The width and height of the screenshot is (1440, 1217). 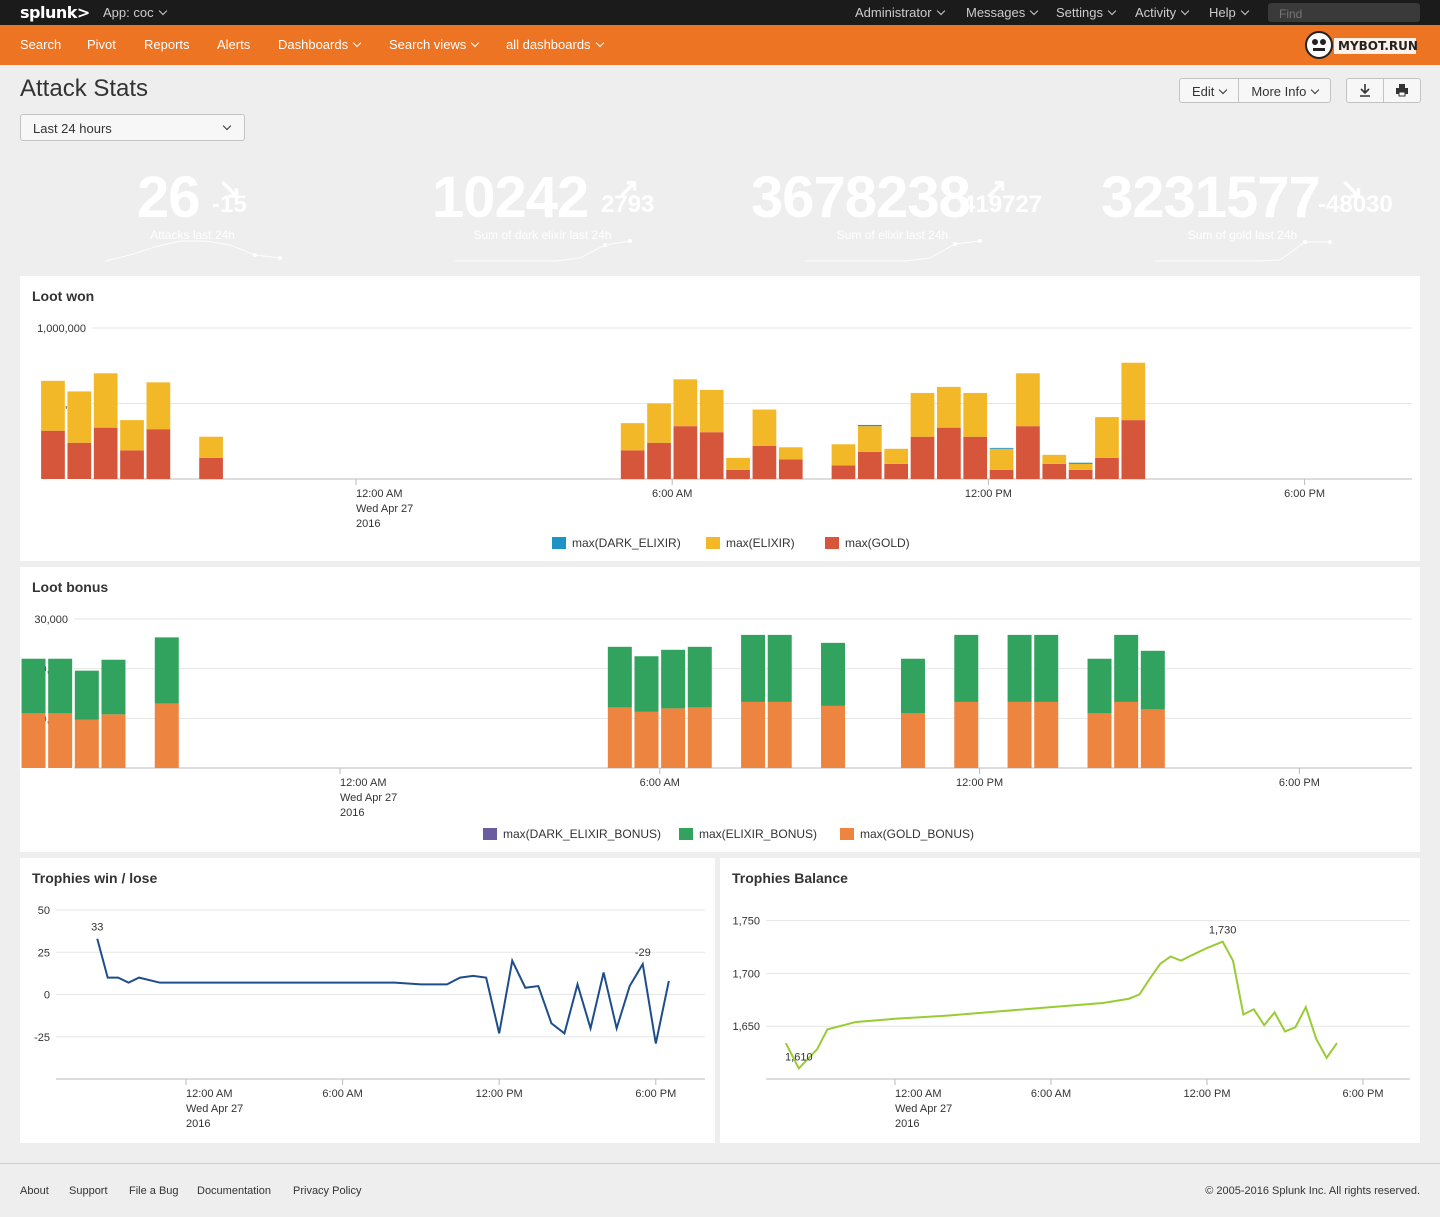 I want to click on legend-swatch, so click(x=847, y=834).